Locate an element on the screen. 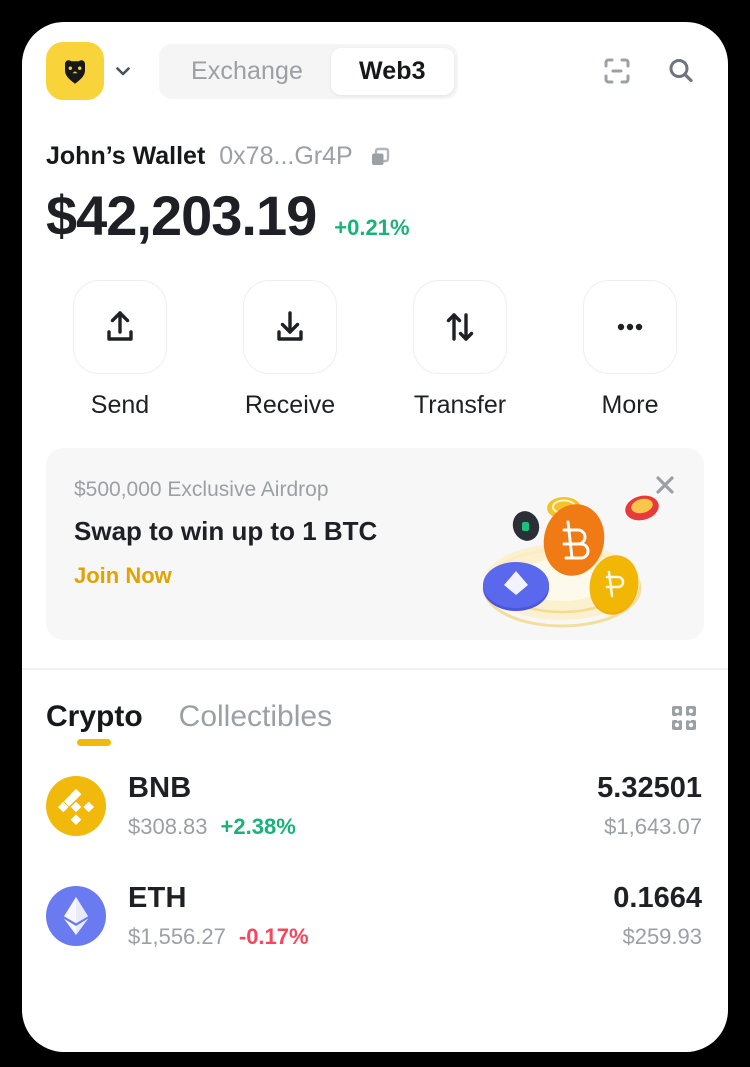  transfer-arrows-icon is located at coordinates (460, 327).